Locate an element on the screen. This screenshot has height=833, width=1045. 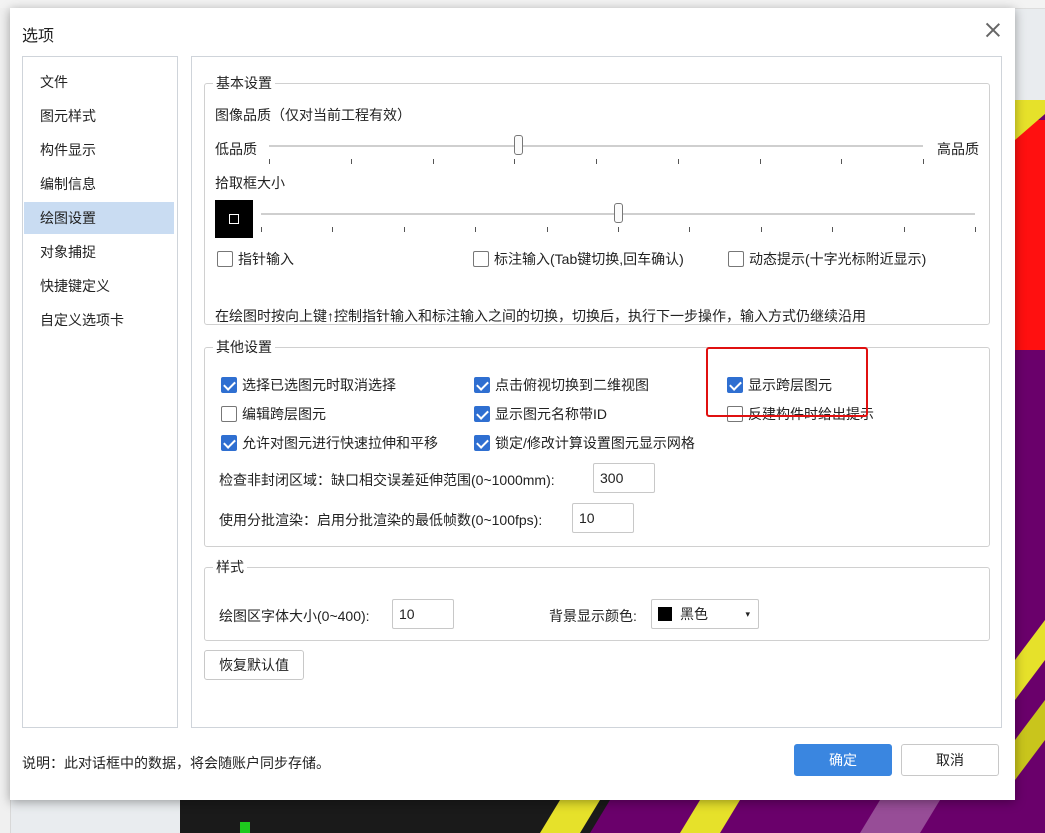
cancel-button: 取消 is located at coordinates (950, 760).